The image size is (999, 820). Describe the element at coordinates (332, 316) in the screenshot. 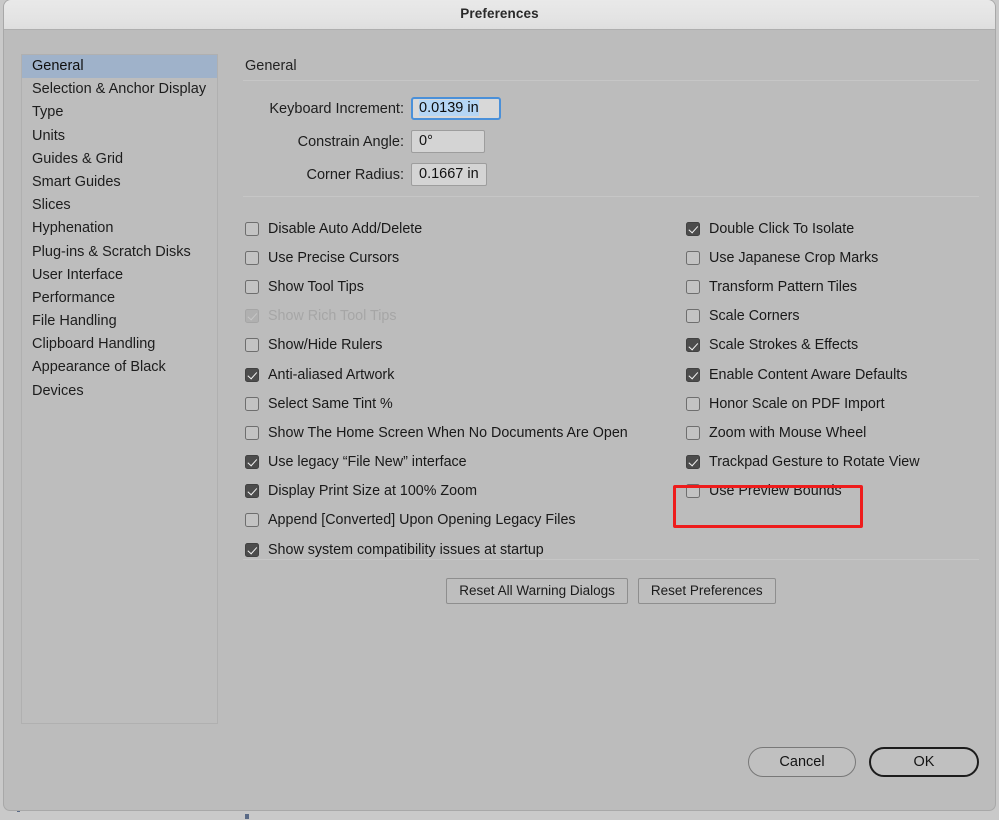

I see `checkbox-label: Show Rich Tool Tips` at that location.